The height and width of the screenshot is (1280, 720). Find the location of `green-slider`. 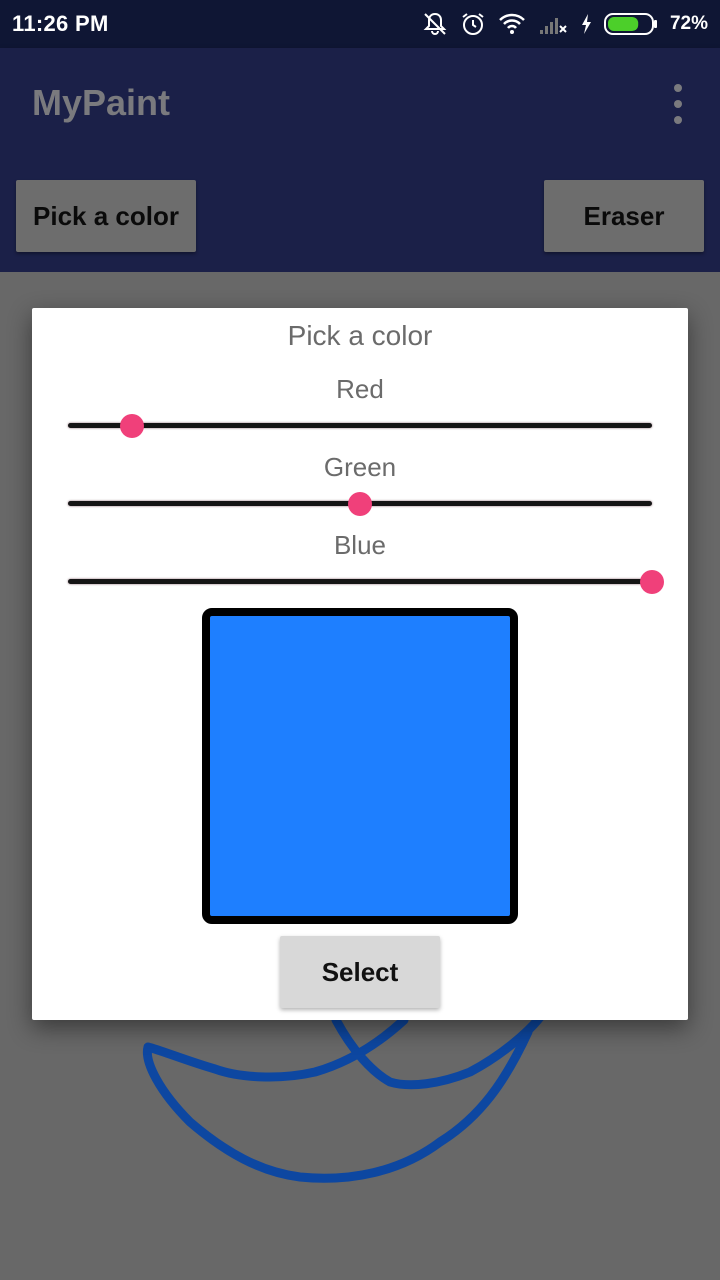

green-slider is located at coordinates (360, 503).